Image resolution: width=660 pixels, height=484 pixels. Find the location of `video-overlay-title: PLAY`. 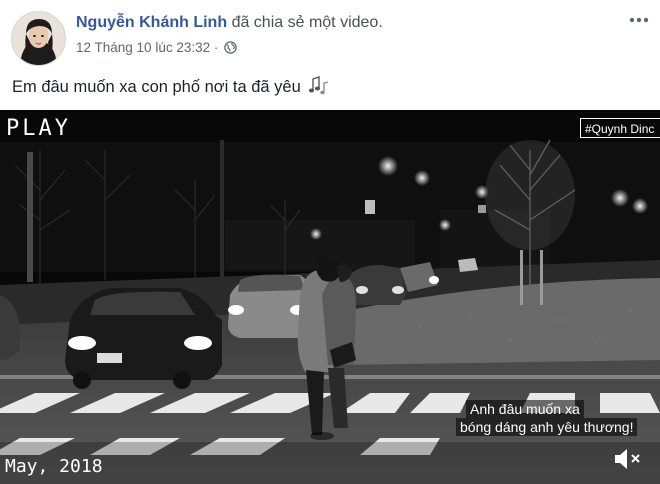

video-overlay-title: PLAY is located at coordinates (38, 128).